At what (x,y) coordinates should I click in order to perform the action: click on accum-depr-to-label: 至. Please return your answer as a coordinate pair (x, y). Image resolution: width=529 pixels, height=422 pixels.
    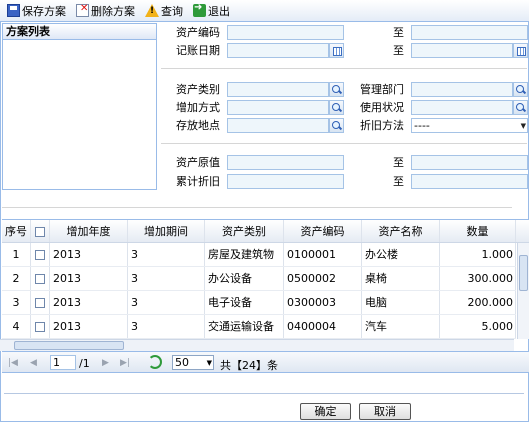
    Looking at the image, I should click on (398, 181).